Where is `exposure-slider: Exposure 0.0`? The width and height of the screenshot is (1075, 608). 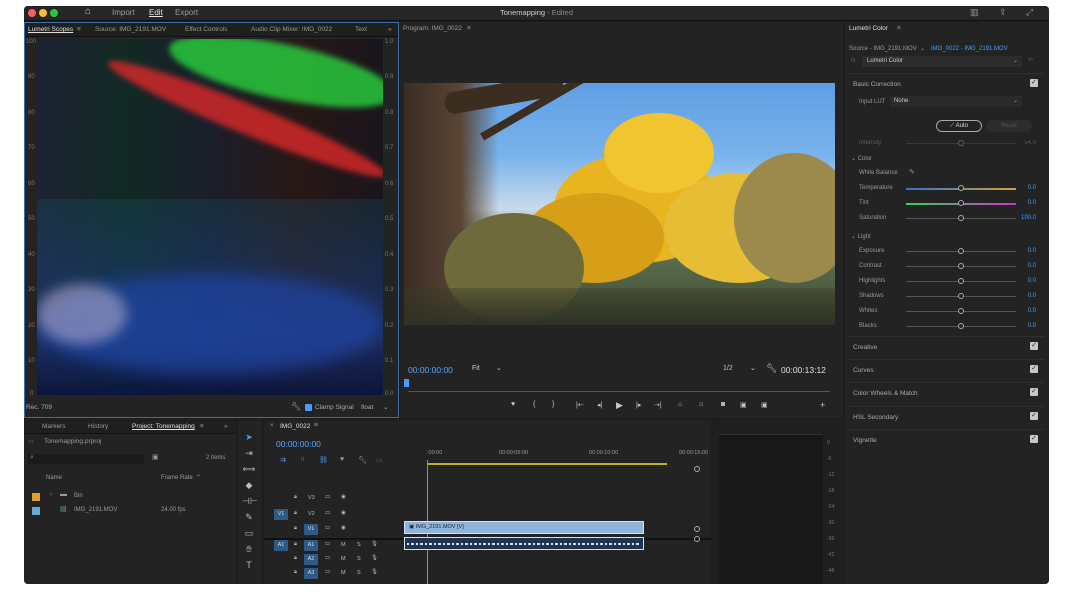
exposure-slider: Exposure 0.0 is located at coordinates (946, 252).